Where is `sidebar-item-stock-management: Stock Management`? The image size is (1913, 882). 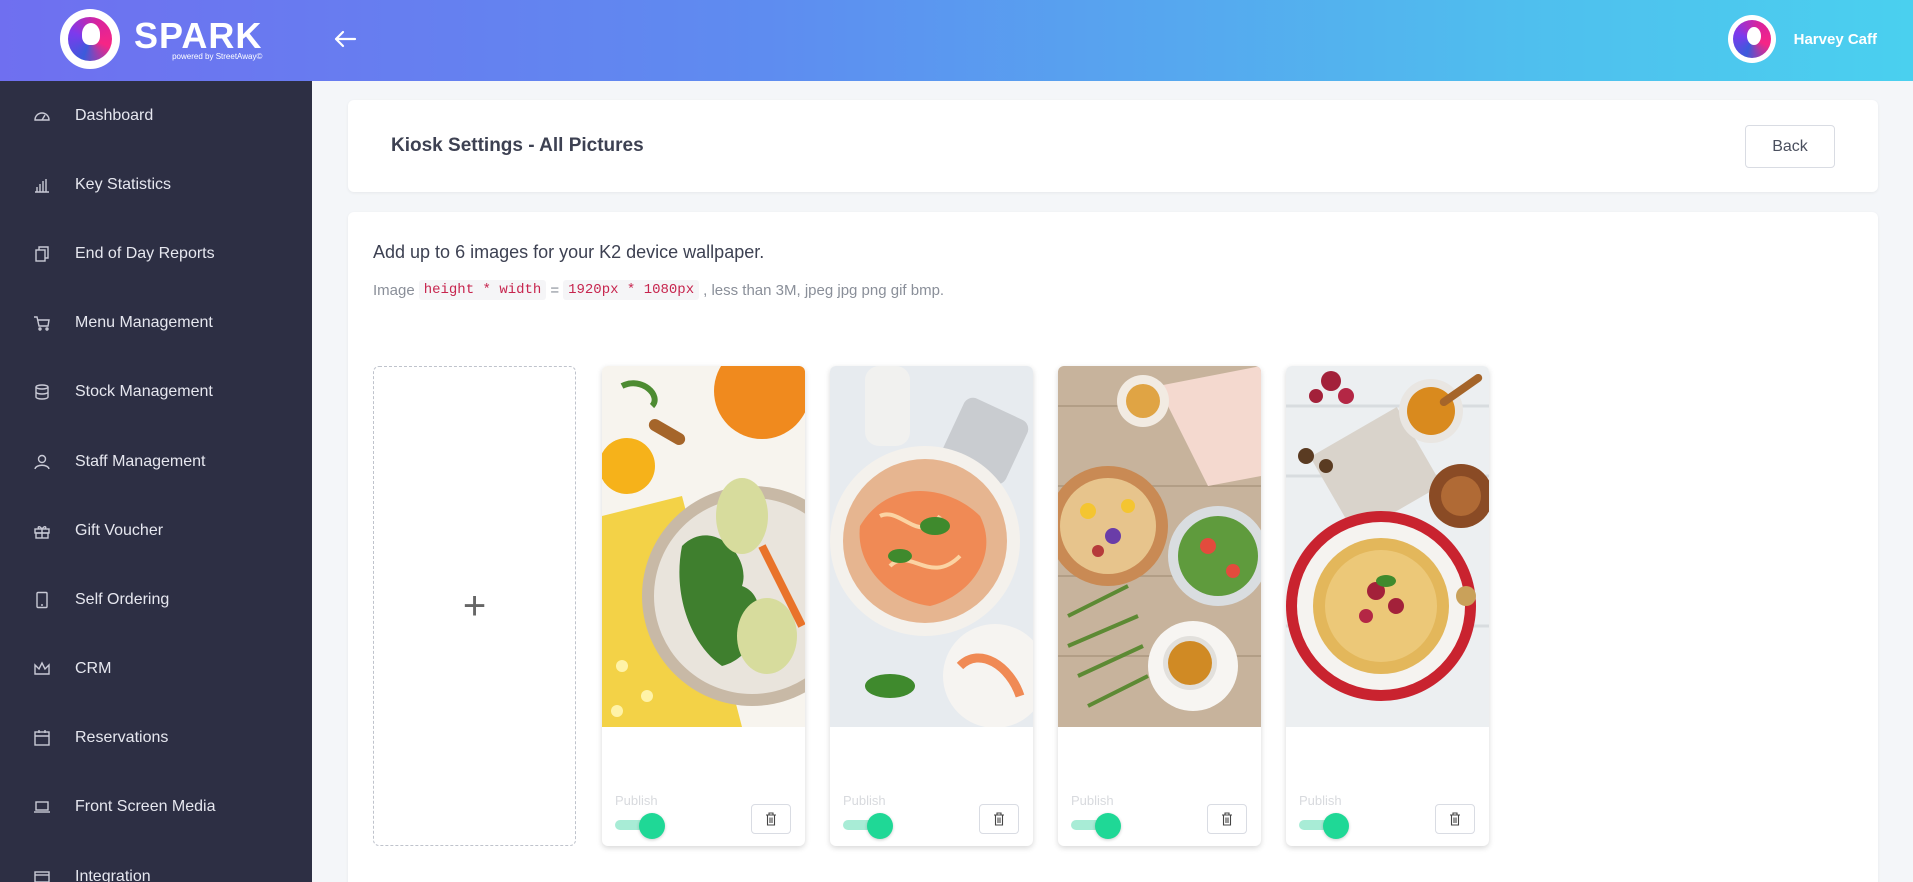
sidebar-item-stock-management: Stock Management is located at coordinates (156, 392).